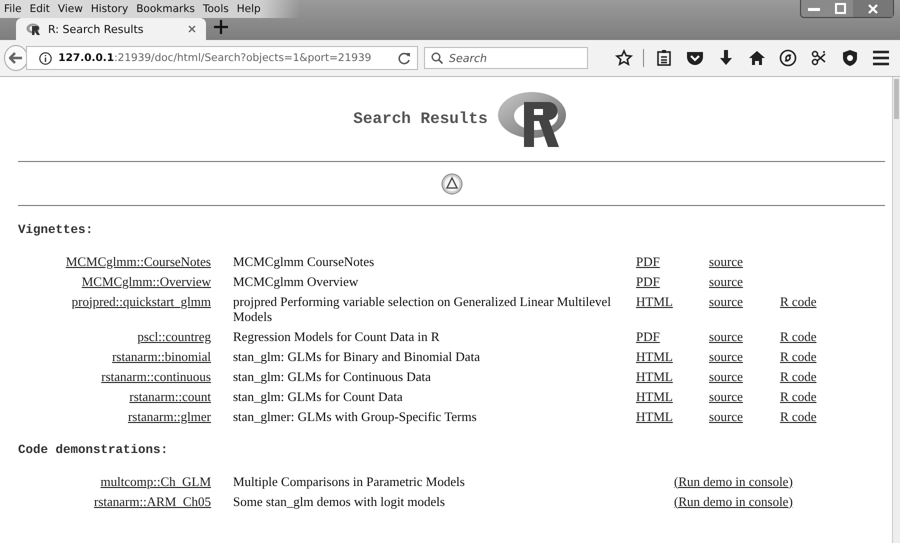  What do you see at coordinates (357, 356) in the screenshot?
I see `description-text: stan_glm: GLMs for Binary and Binomial Data` at bounding box center [357, 356].